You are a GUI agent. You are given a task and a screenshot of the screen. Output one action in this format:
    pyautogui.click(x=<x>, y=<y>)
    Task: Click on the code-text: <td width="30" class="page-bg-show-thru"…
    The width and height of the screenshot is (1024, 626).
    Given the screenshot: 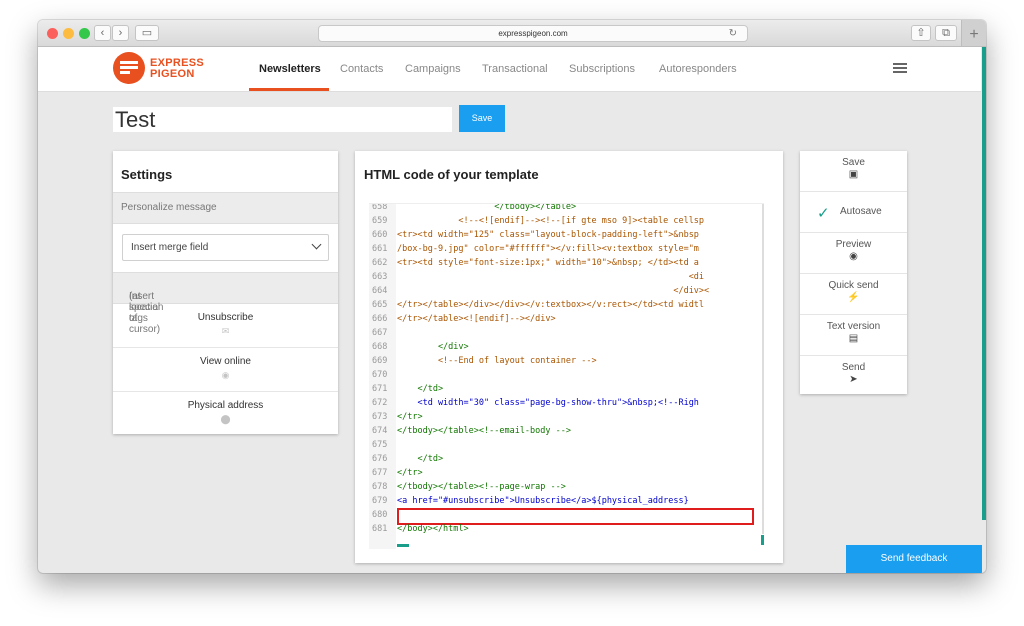 What is the action you would take?
    pyautogui.click(x=548, y=403)
    